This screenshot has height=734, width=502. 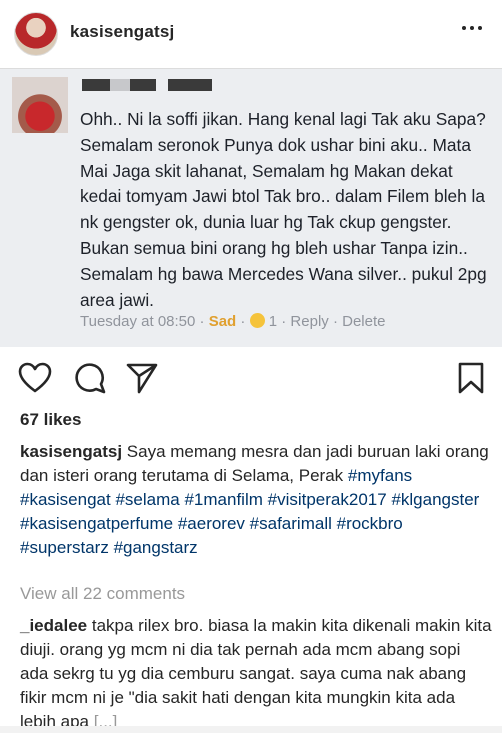 What do you see at coordinates (120, 85) in the screenshot?
I see `redacted-name-gap` at bounding box center [120, 85].